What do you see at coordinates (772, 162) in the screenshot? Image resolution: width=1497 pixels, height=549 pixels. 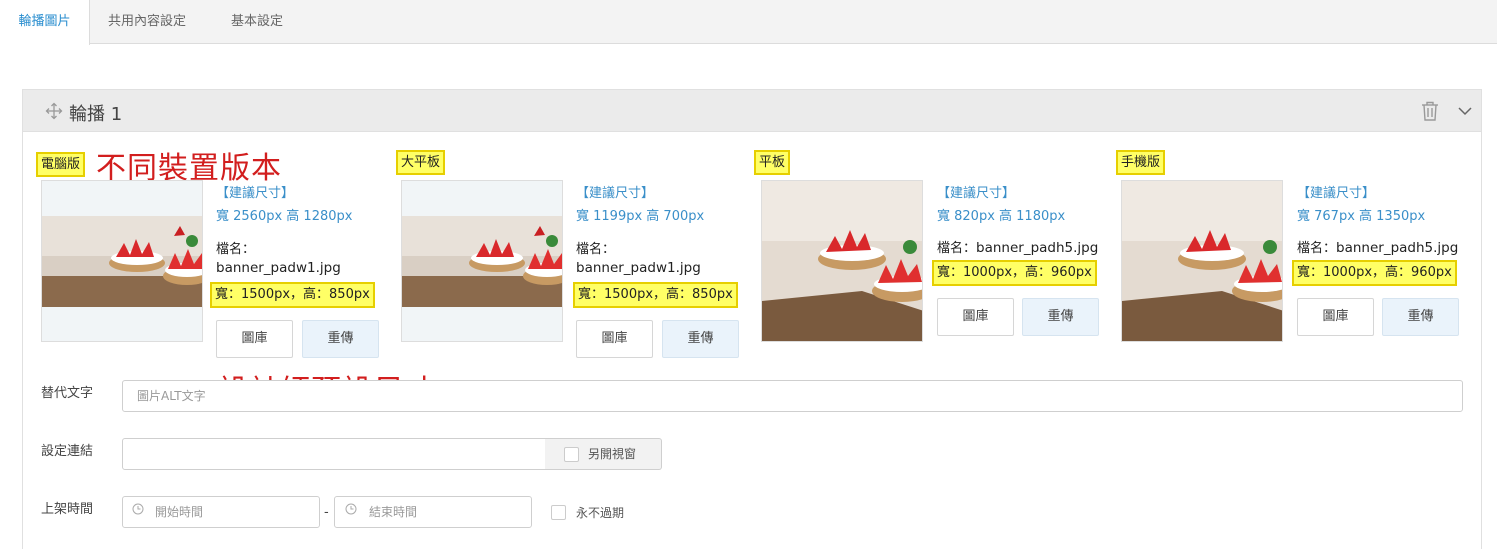 I see `device-label-tablet: 平板` at bounding box center [772, 162].